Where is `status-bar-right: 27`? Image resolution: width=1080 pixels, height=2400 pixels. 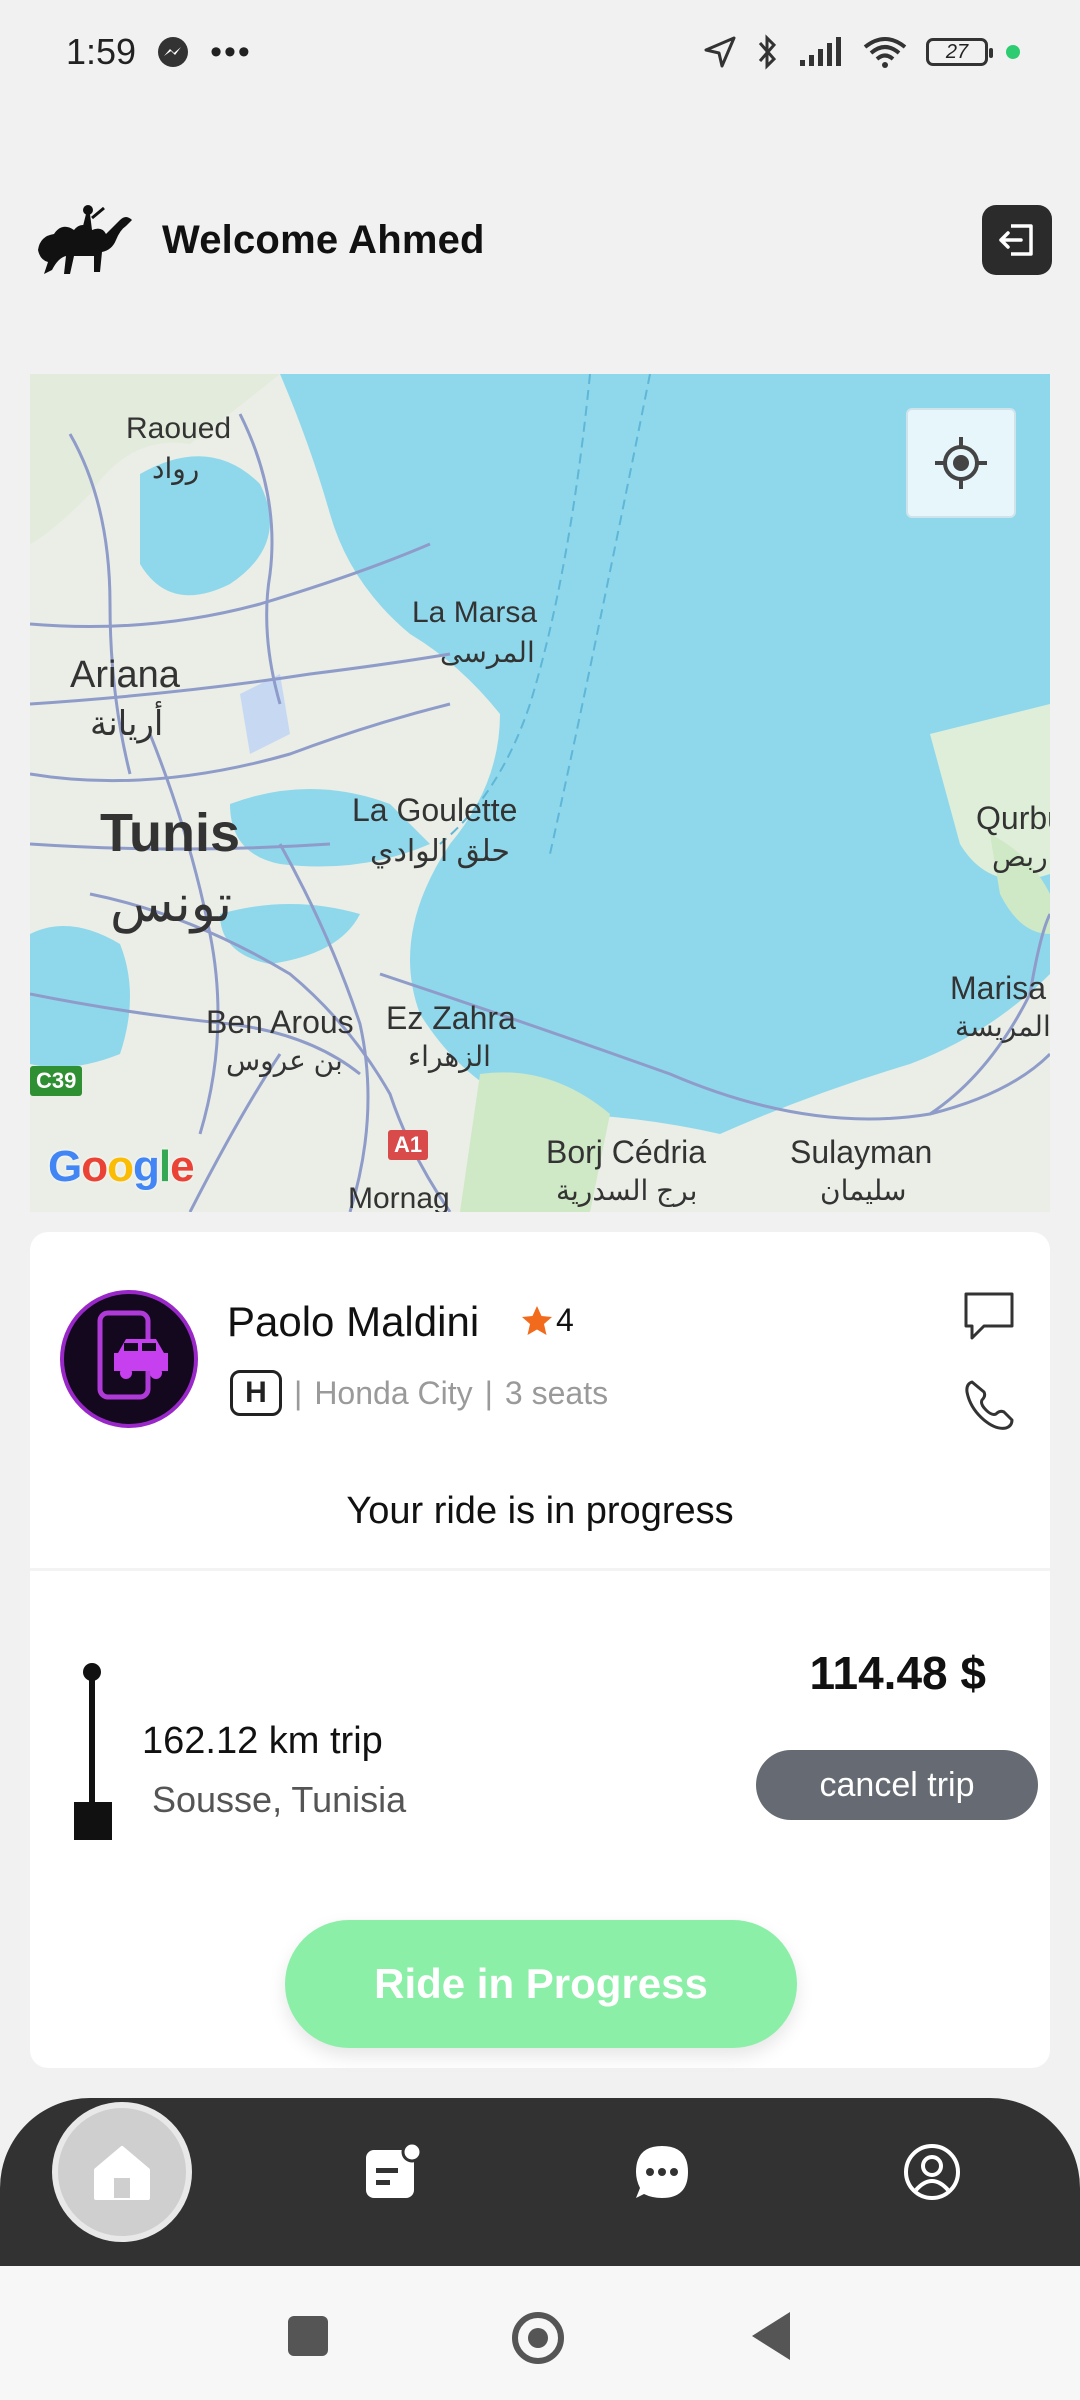 status-bar-right: 27 is located at coordinates (861, 52).